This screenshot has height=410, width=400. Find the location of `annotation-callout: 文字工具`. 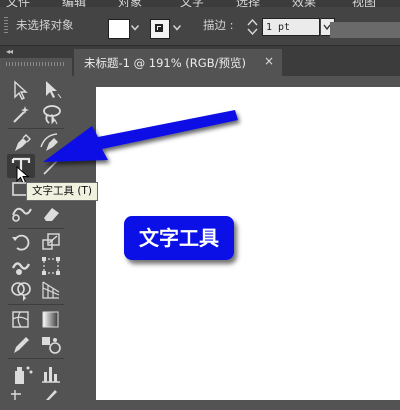

annotation-callout: 文字工具 is located at coordinates (179, 238).